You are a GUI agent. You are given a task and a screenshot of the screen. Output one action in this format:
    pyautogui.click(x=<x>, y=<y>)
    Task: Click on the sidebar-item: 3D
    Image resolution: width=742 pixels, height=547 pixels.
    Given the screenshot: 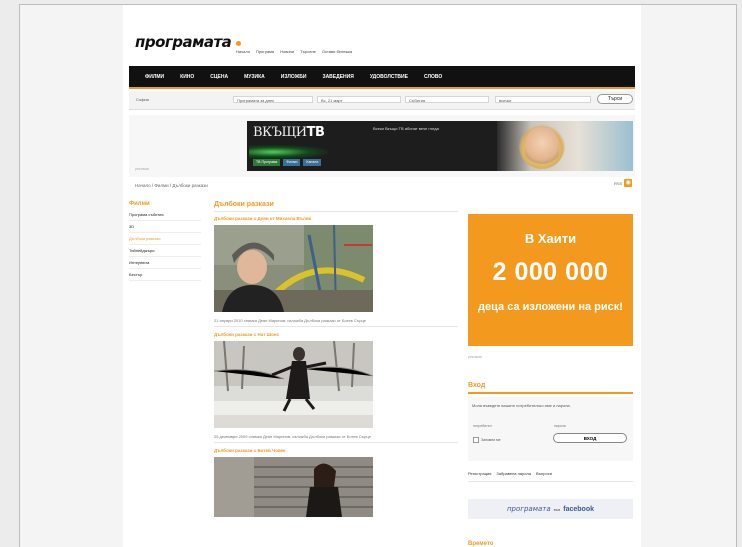 What is the action you would take?
    pyautogui.click(x=165, y=227)
    